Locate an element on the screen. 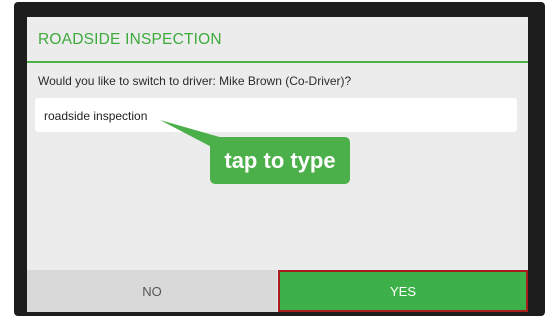  dialog-footer: NO YES is located at coordinates (277, 291).